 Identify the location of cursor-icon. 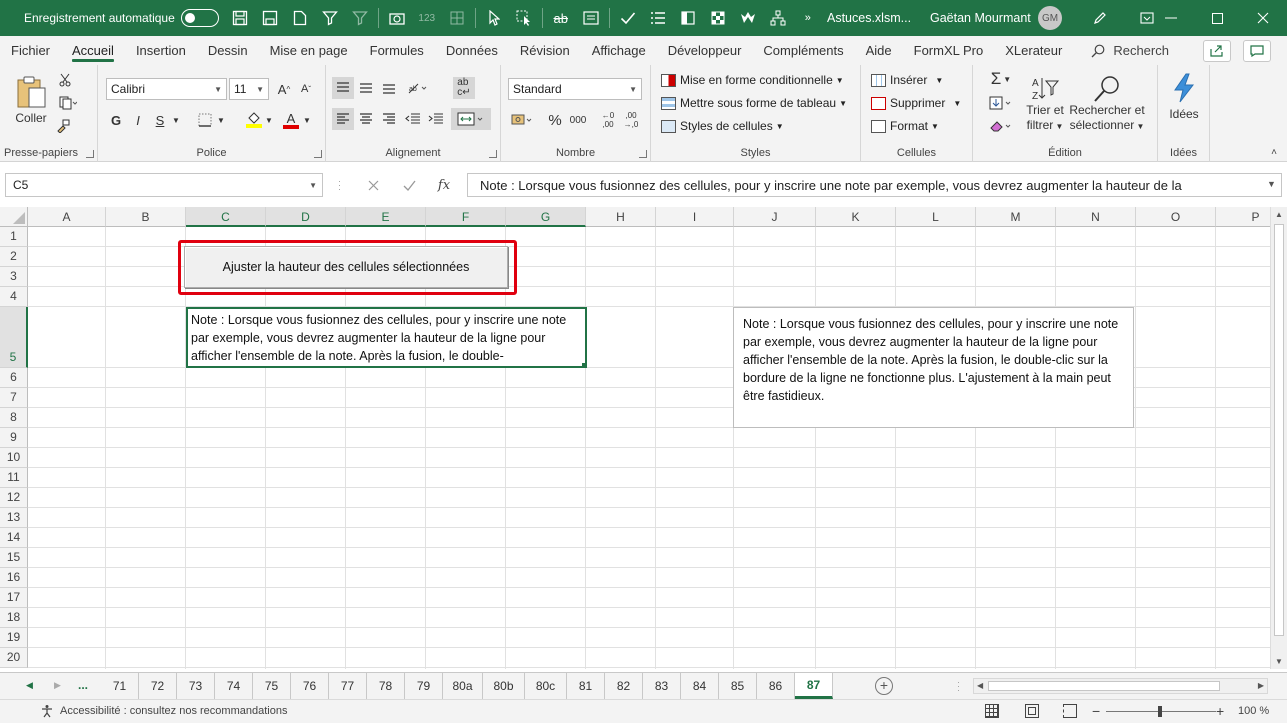
(494, 18).